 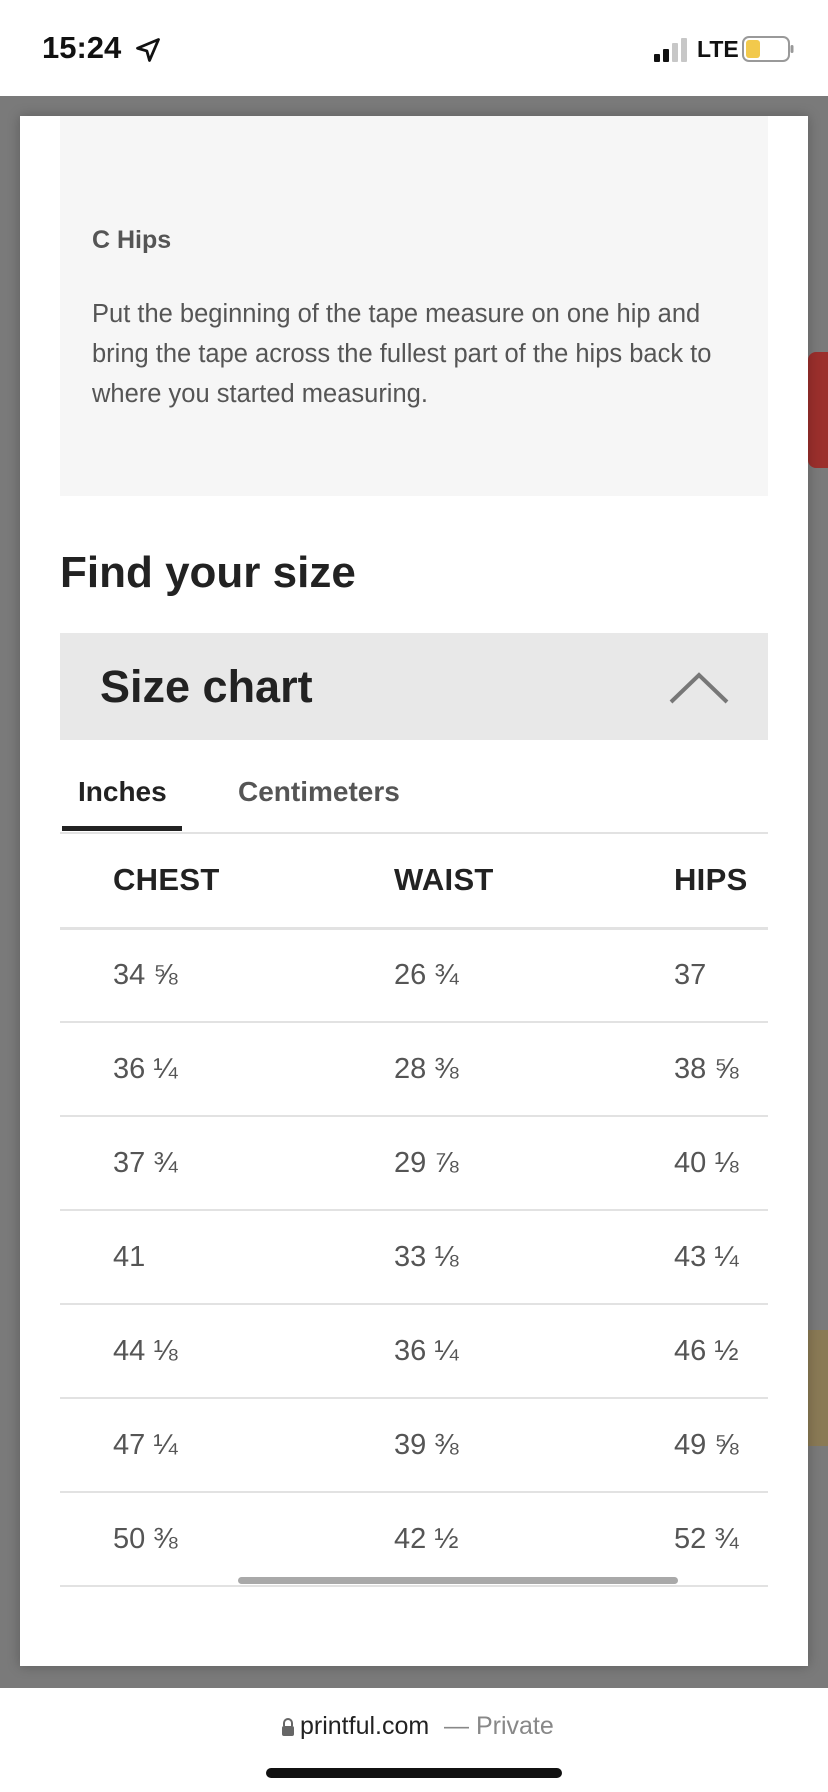 I want to click on location-arrow-icon, so click(x=148, y=50).